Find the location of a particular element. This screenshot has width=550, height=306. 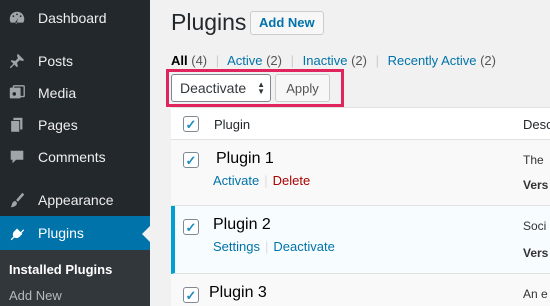

activate-link: Activate is located at coordinates (236, 180).